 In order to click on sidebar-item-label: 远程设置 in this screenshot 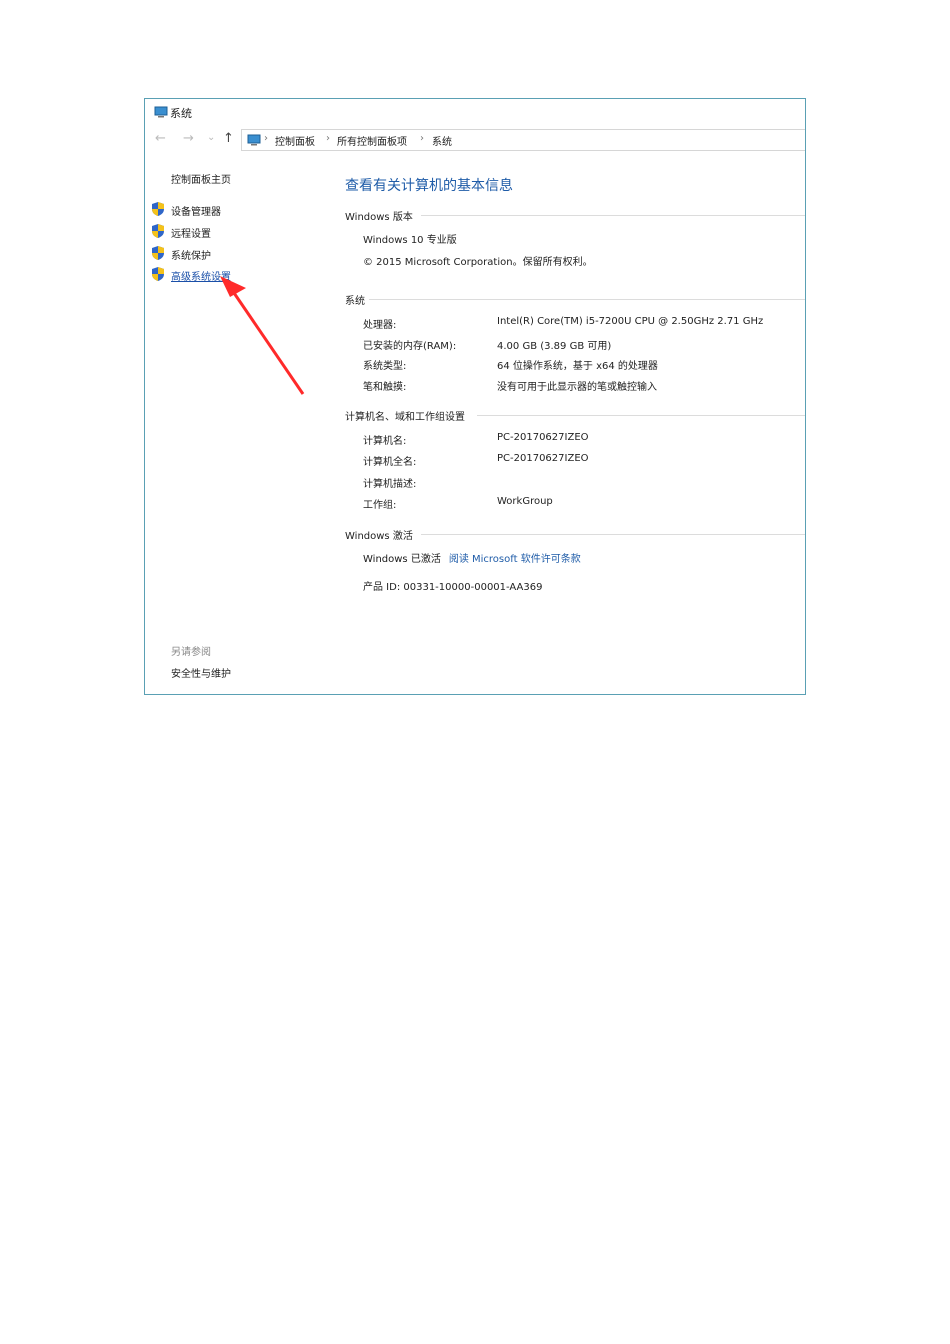, I will do `click(191, 234)`.